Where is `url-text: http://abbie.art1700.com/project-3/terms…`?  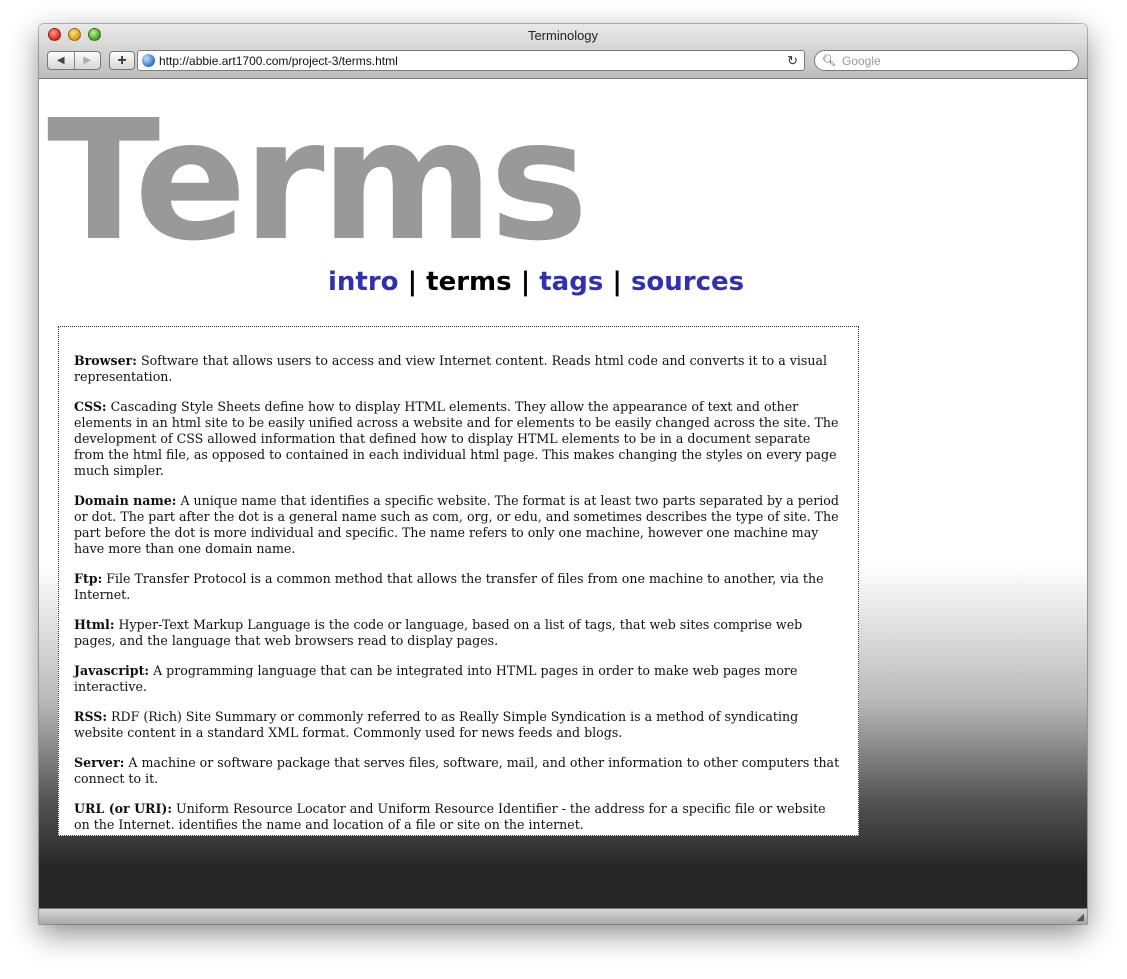
url-text: http://abbie.art1700.com/project-3/terms… is located at coordinates (473, 61).